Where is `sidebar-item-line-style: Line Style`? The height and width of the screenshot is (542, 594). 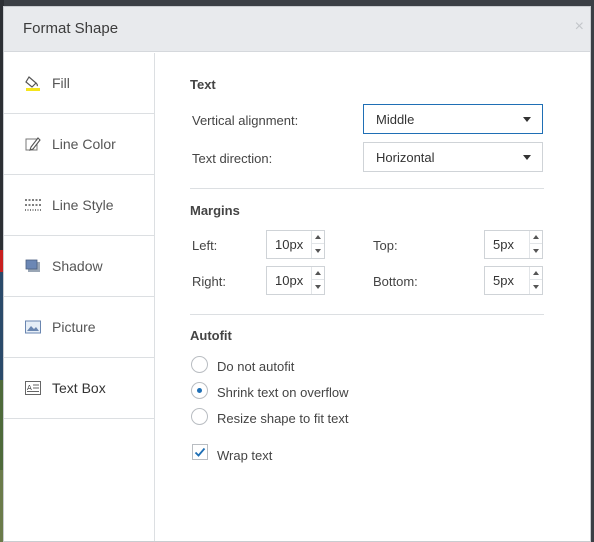 sidebar-item-line-style: Line Style is located at coordinates (79, 205).